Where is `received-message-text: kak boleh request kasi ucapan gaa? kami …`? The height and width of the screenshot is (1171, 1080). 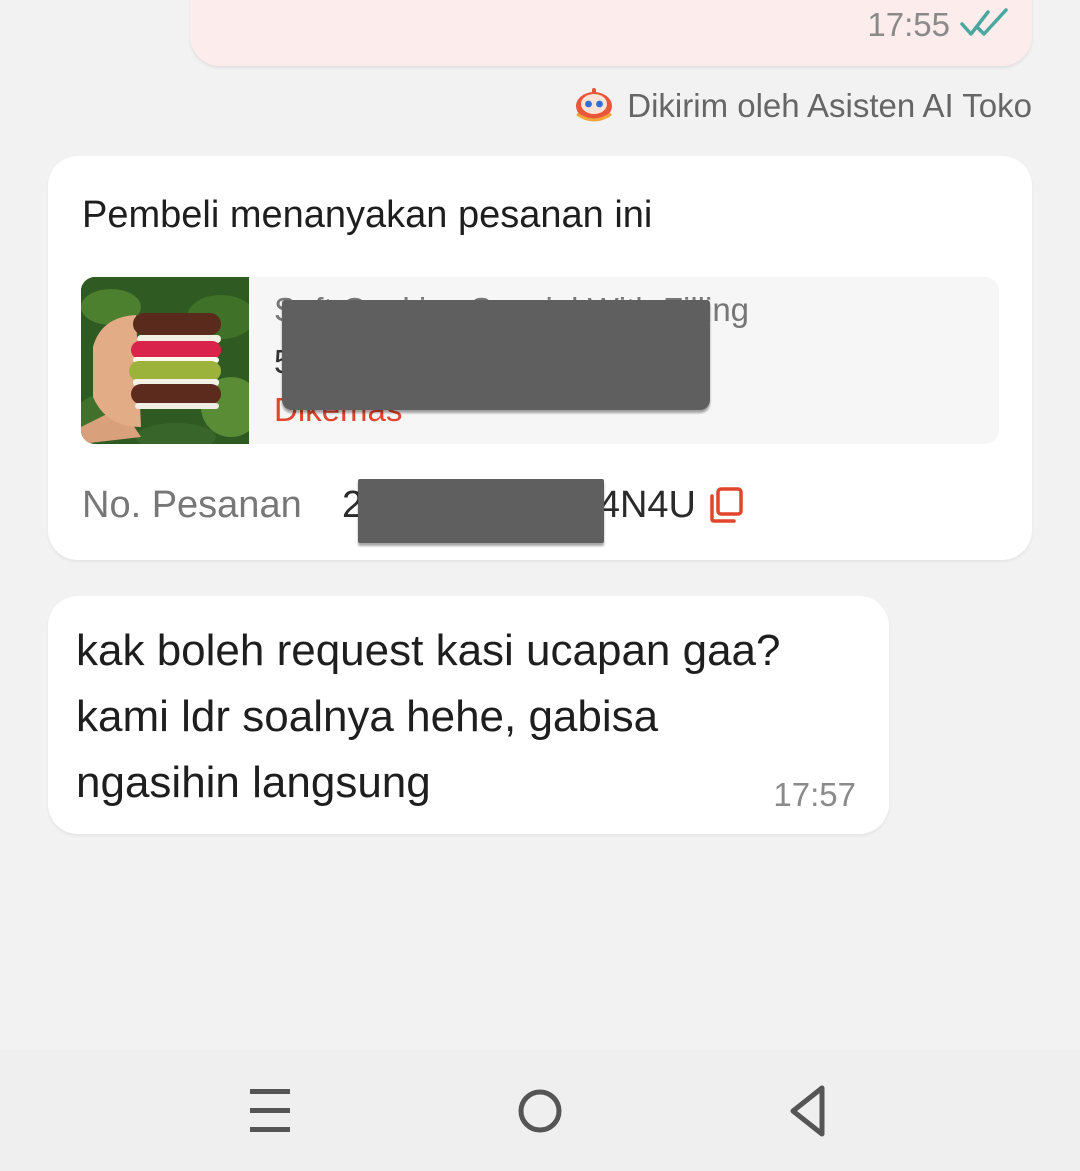 received-message-text: kak boleh request kasi ucapan gaa? kami … is located at coordinates (428, 716).